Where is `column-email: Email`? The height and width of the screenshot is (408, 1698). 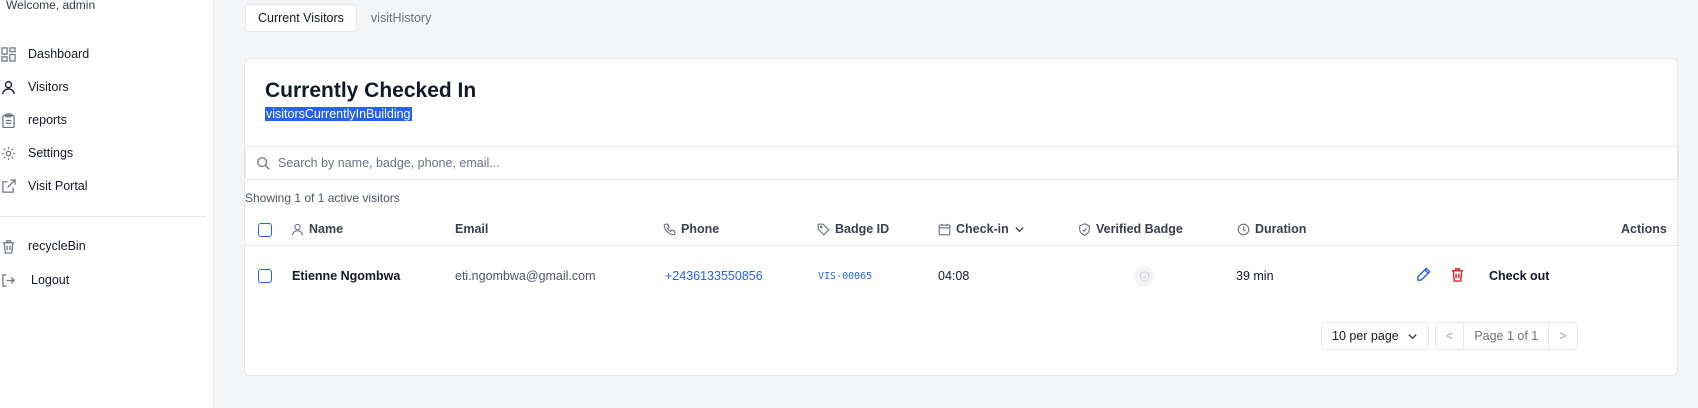 column-email: Email is located at coordinates (471, 229).